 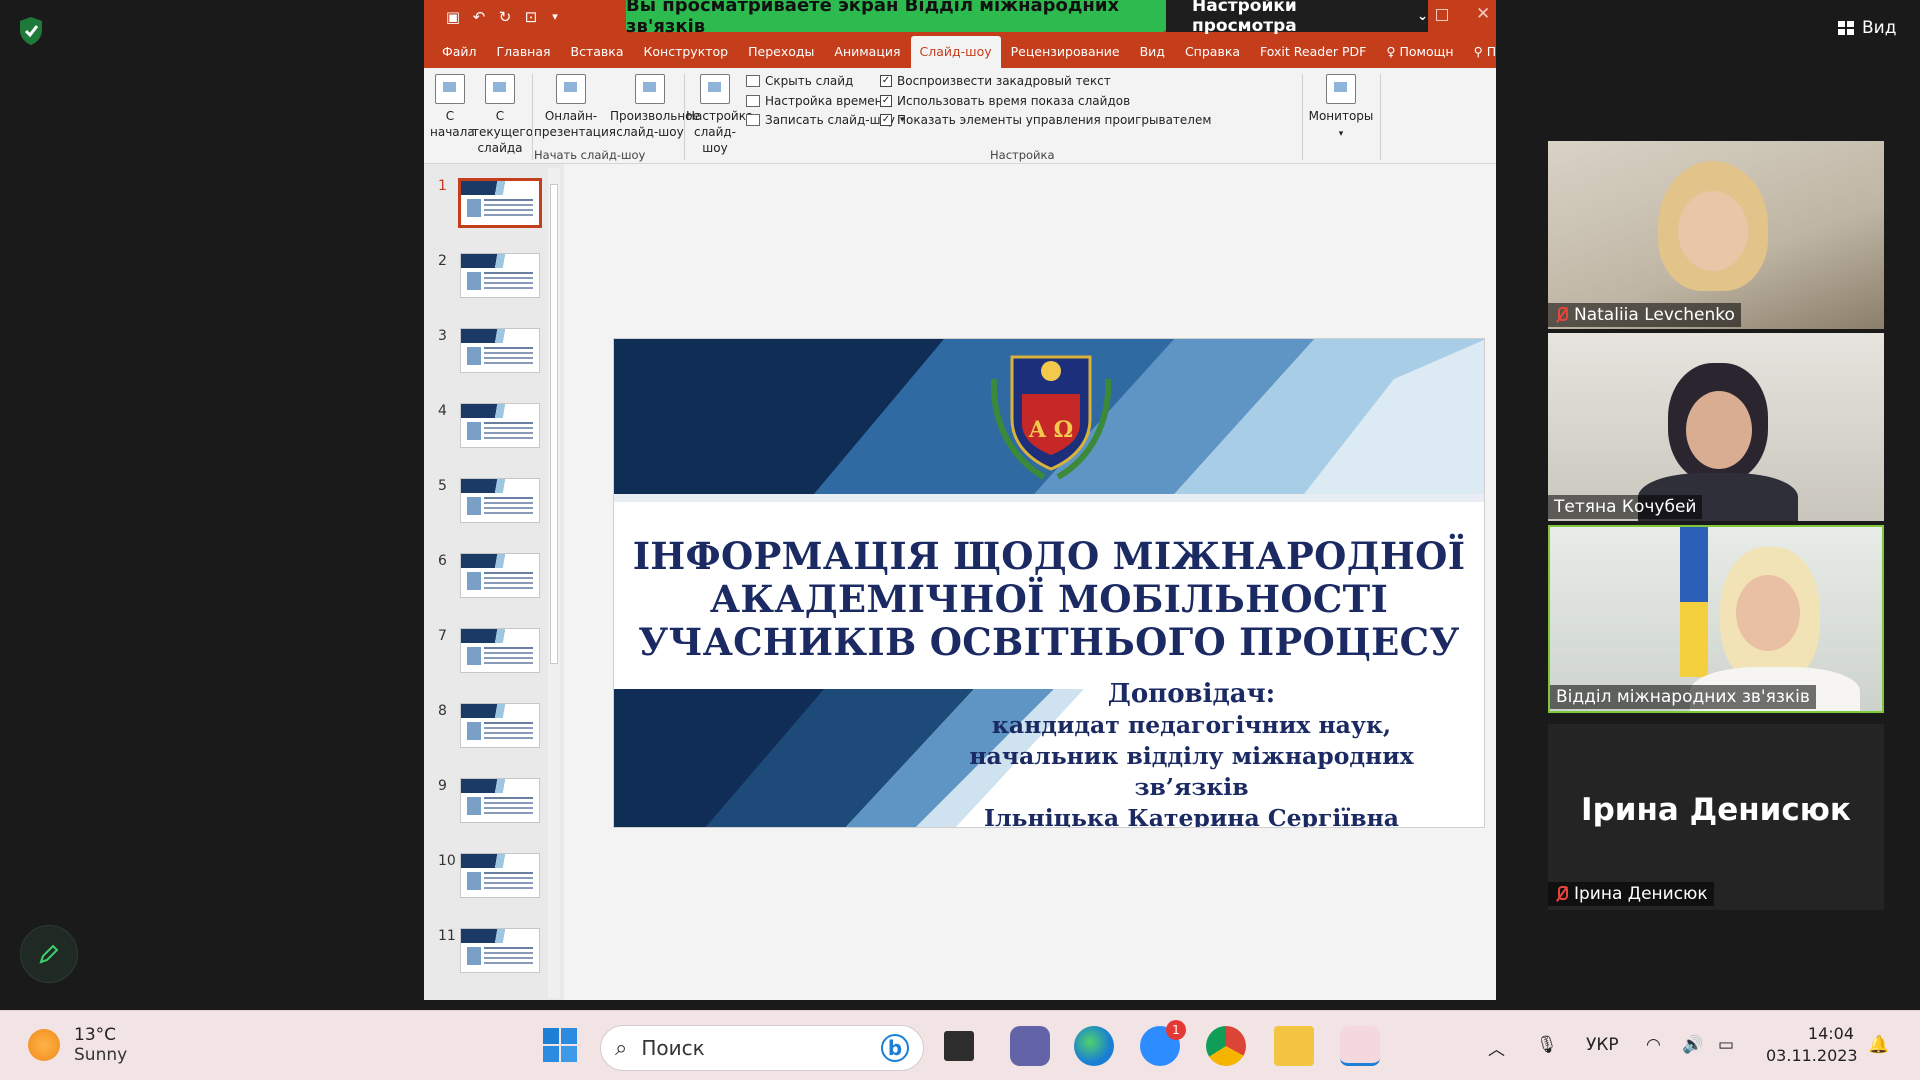 I want to click on taskbar-search: ⌕ Поиск b, so click(x=762, y=1048).